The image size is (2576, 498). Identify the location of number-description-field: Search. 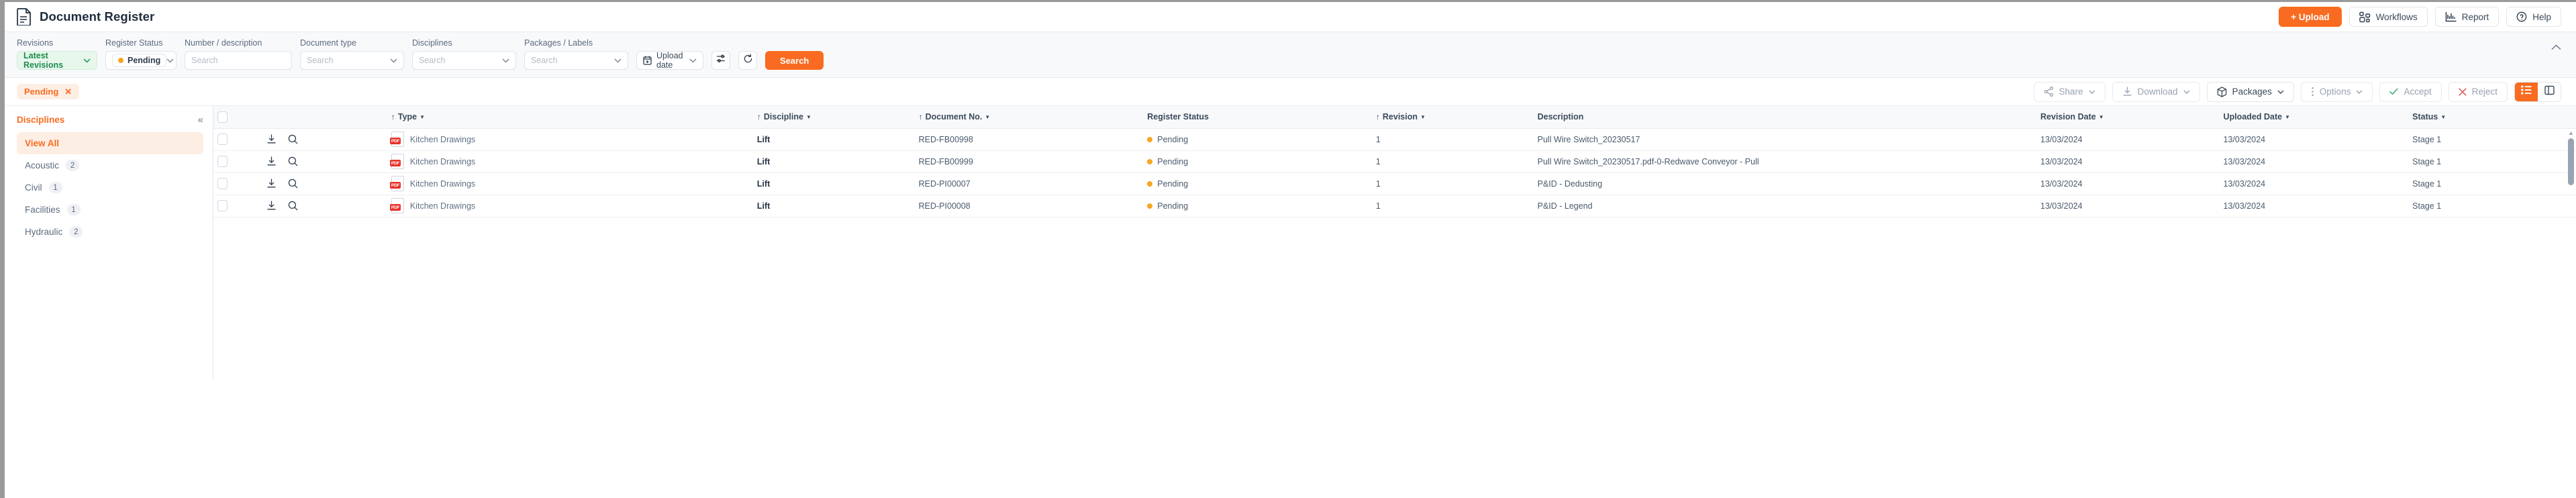
(238, 61).